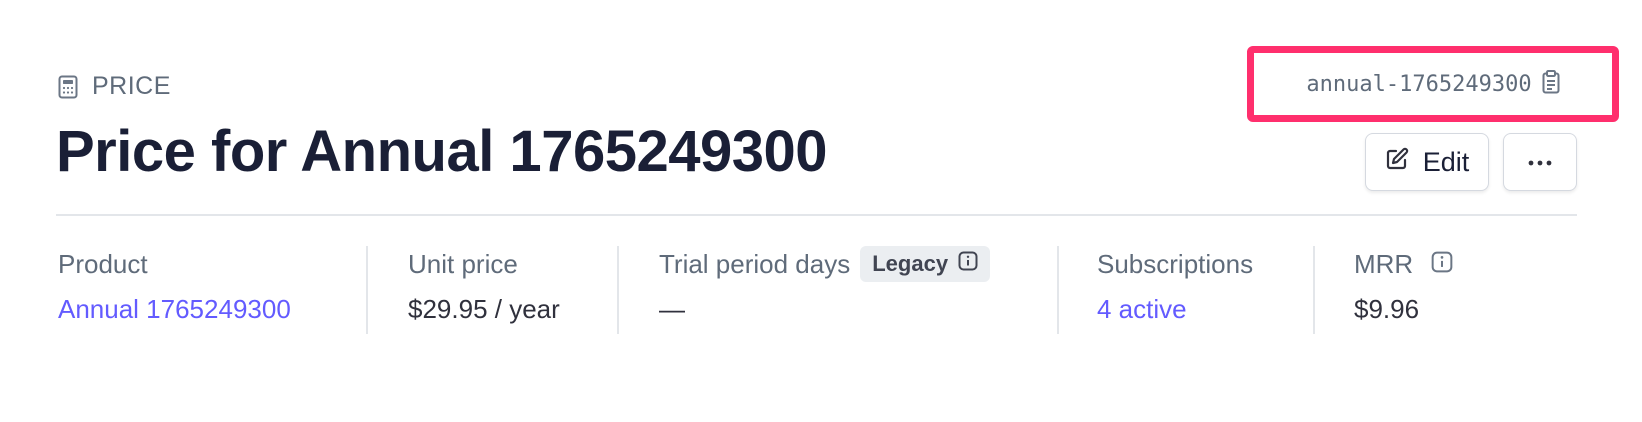  Describe the element at coordinates (1419, 84) in the screenshot. I see `price-id: annual-1765249300` at that location.